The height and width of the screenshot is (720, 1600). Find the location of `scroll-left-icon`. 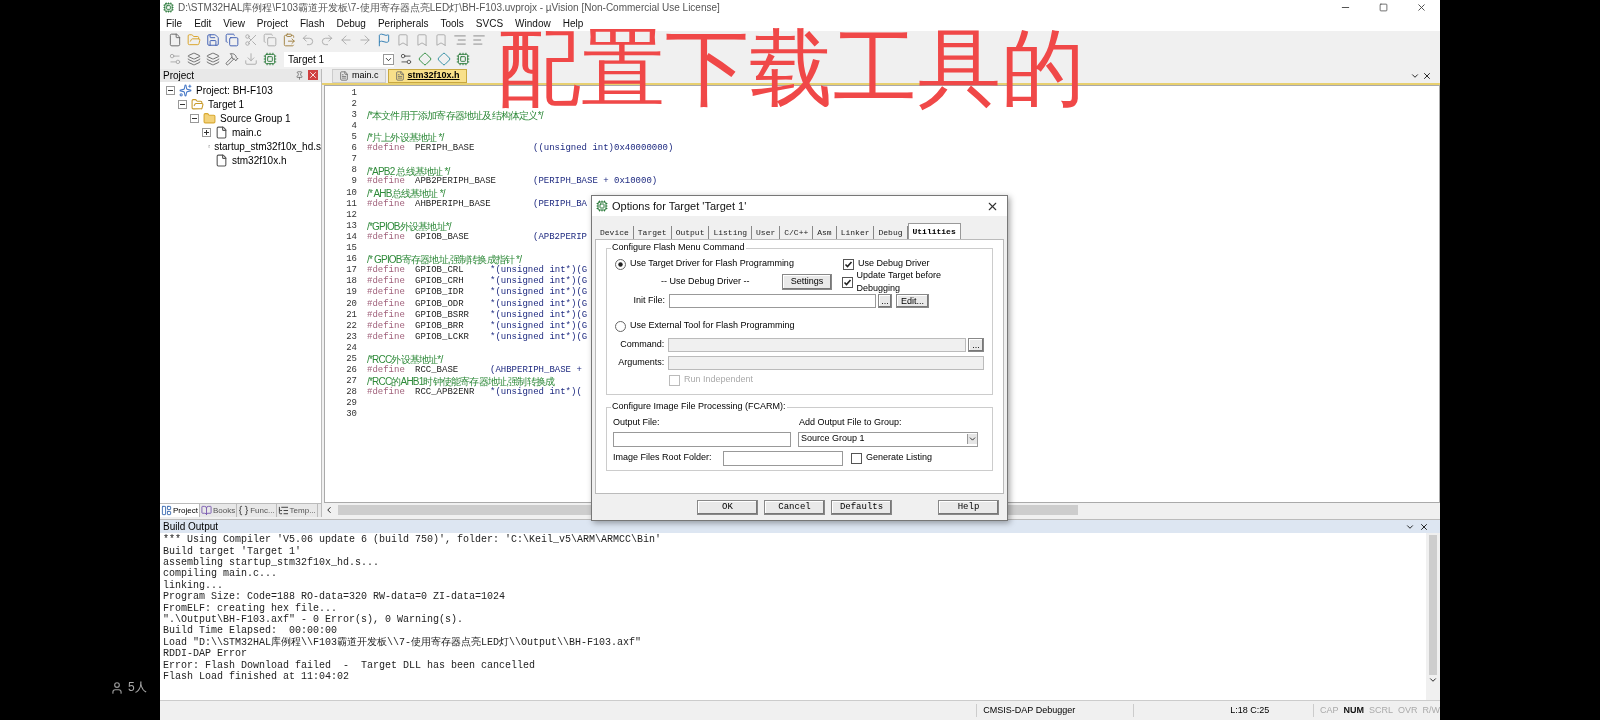

scroll-left-icon is located at coordinates (329, 510).